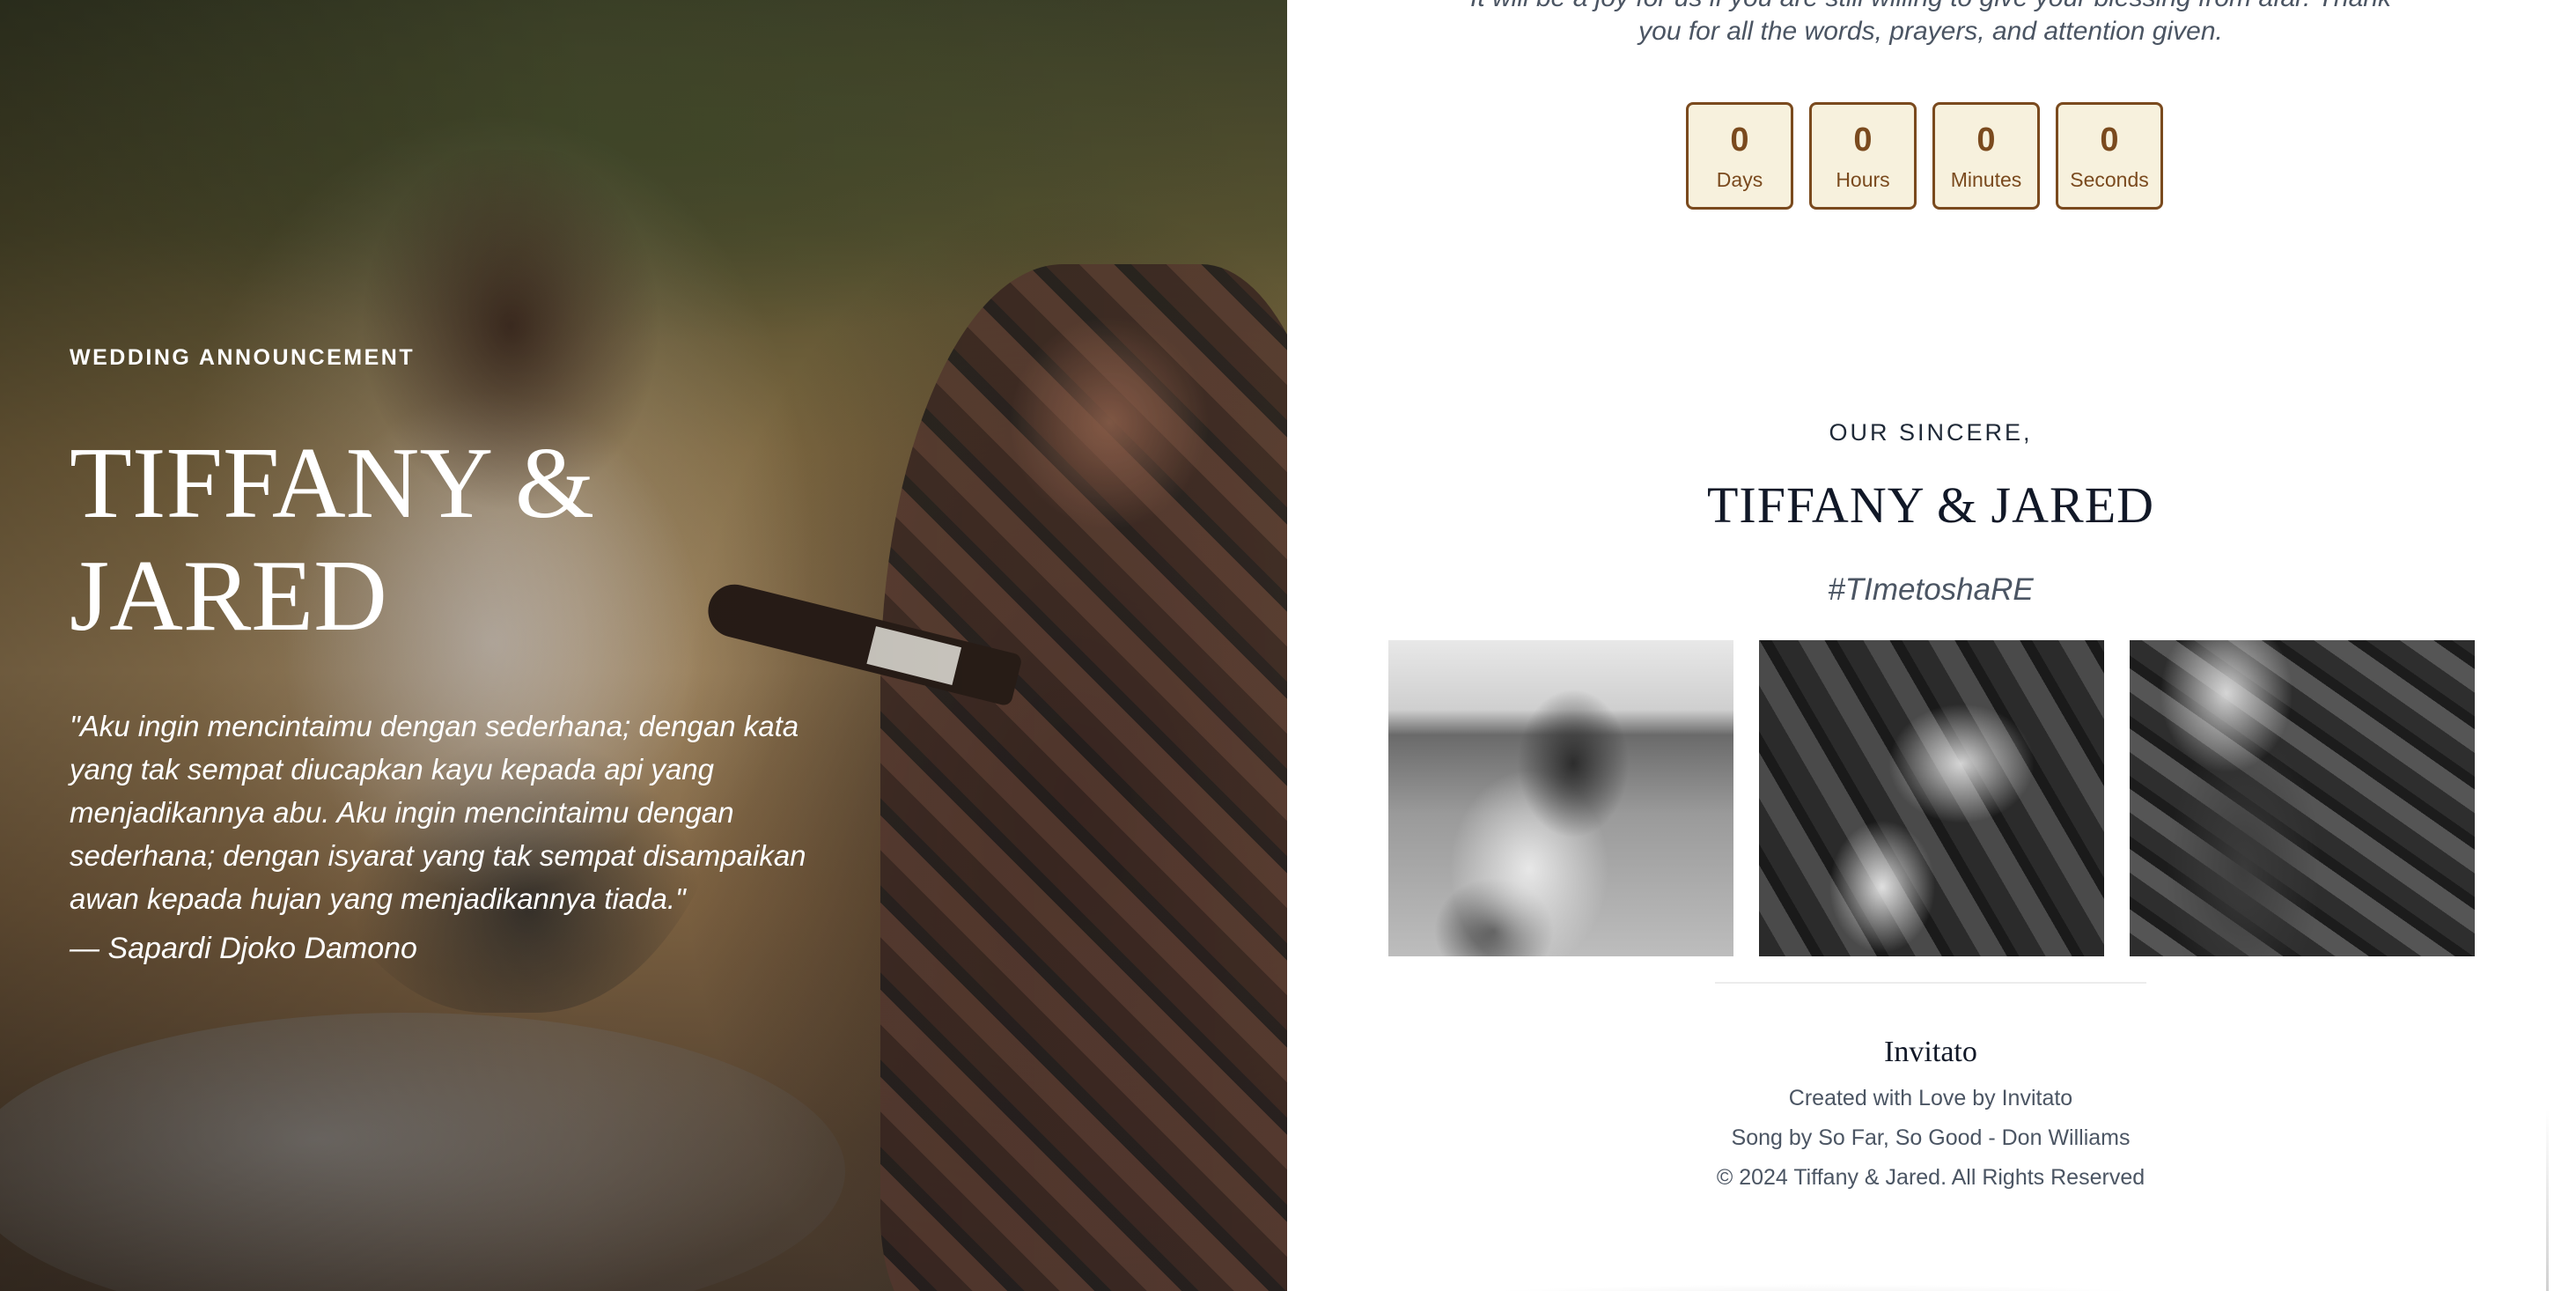 This screenshot has width=2576, height=1291. Describe the element at coordinates (229, 596) in the screenshot. I see `hero-title-line2: JARED` at that location.